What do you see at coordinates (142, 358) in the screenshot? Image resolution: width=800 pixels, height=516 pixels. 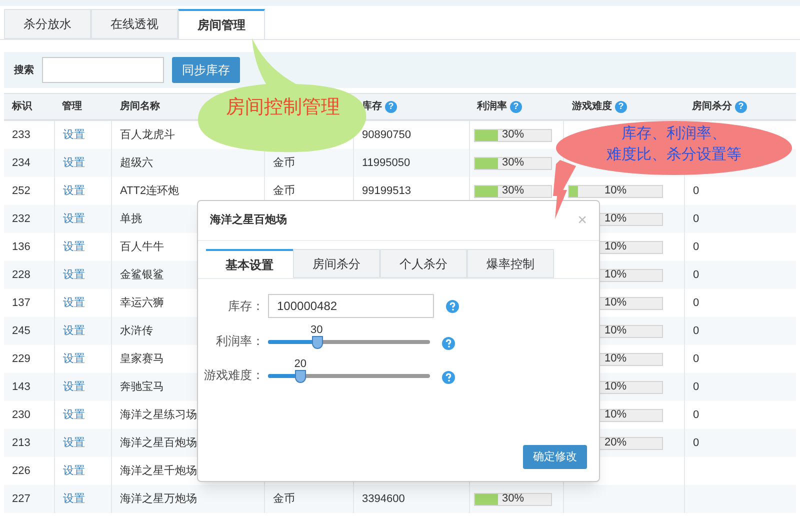 I see `table-cell: 皇家赛马` at bounding box center [142, 358].